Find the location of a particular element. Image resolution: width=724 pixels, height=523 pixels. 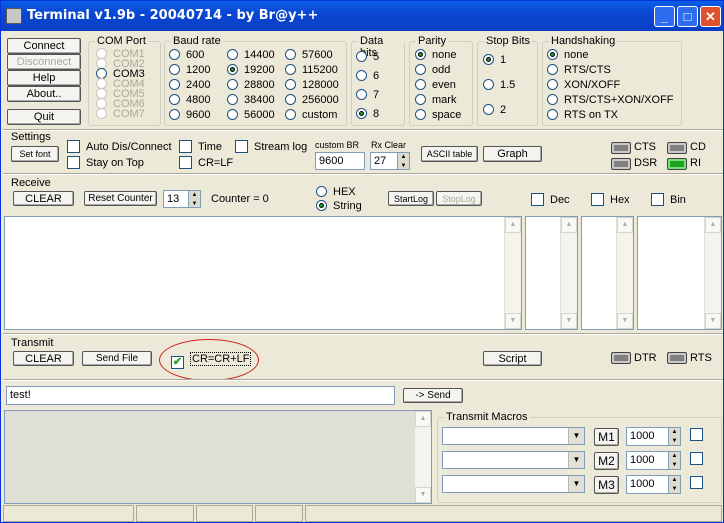

transmit-text-pane: ▲ ▼ is located at coordinates (218, 457).